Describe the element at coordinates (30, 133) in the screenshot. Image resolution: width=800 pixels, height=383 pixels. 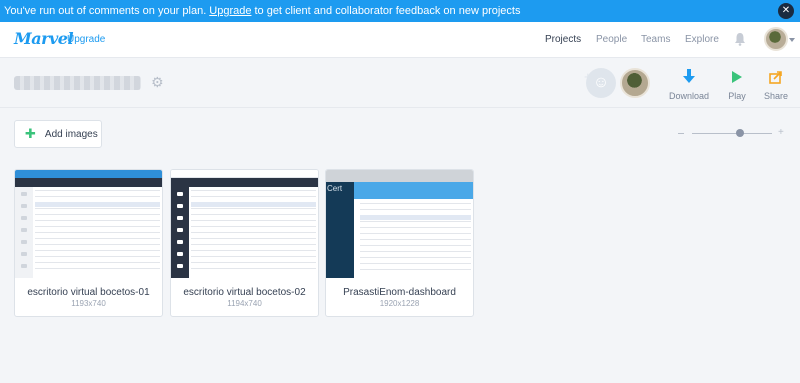
I see `plus-icon: ✚` at that location.